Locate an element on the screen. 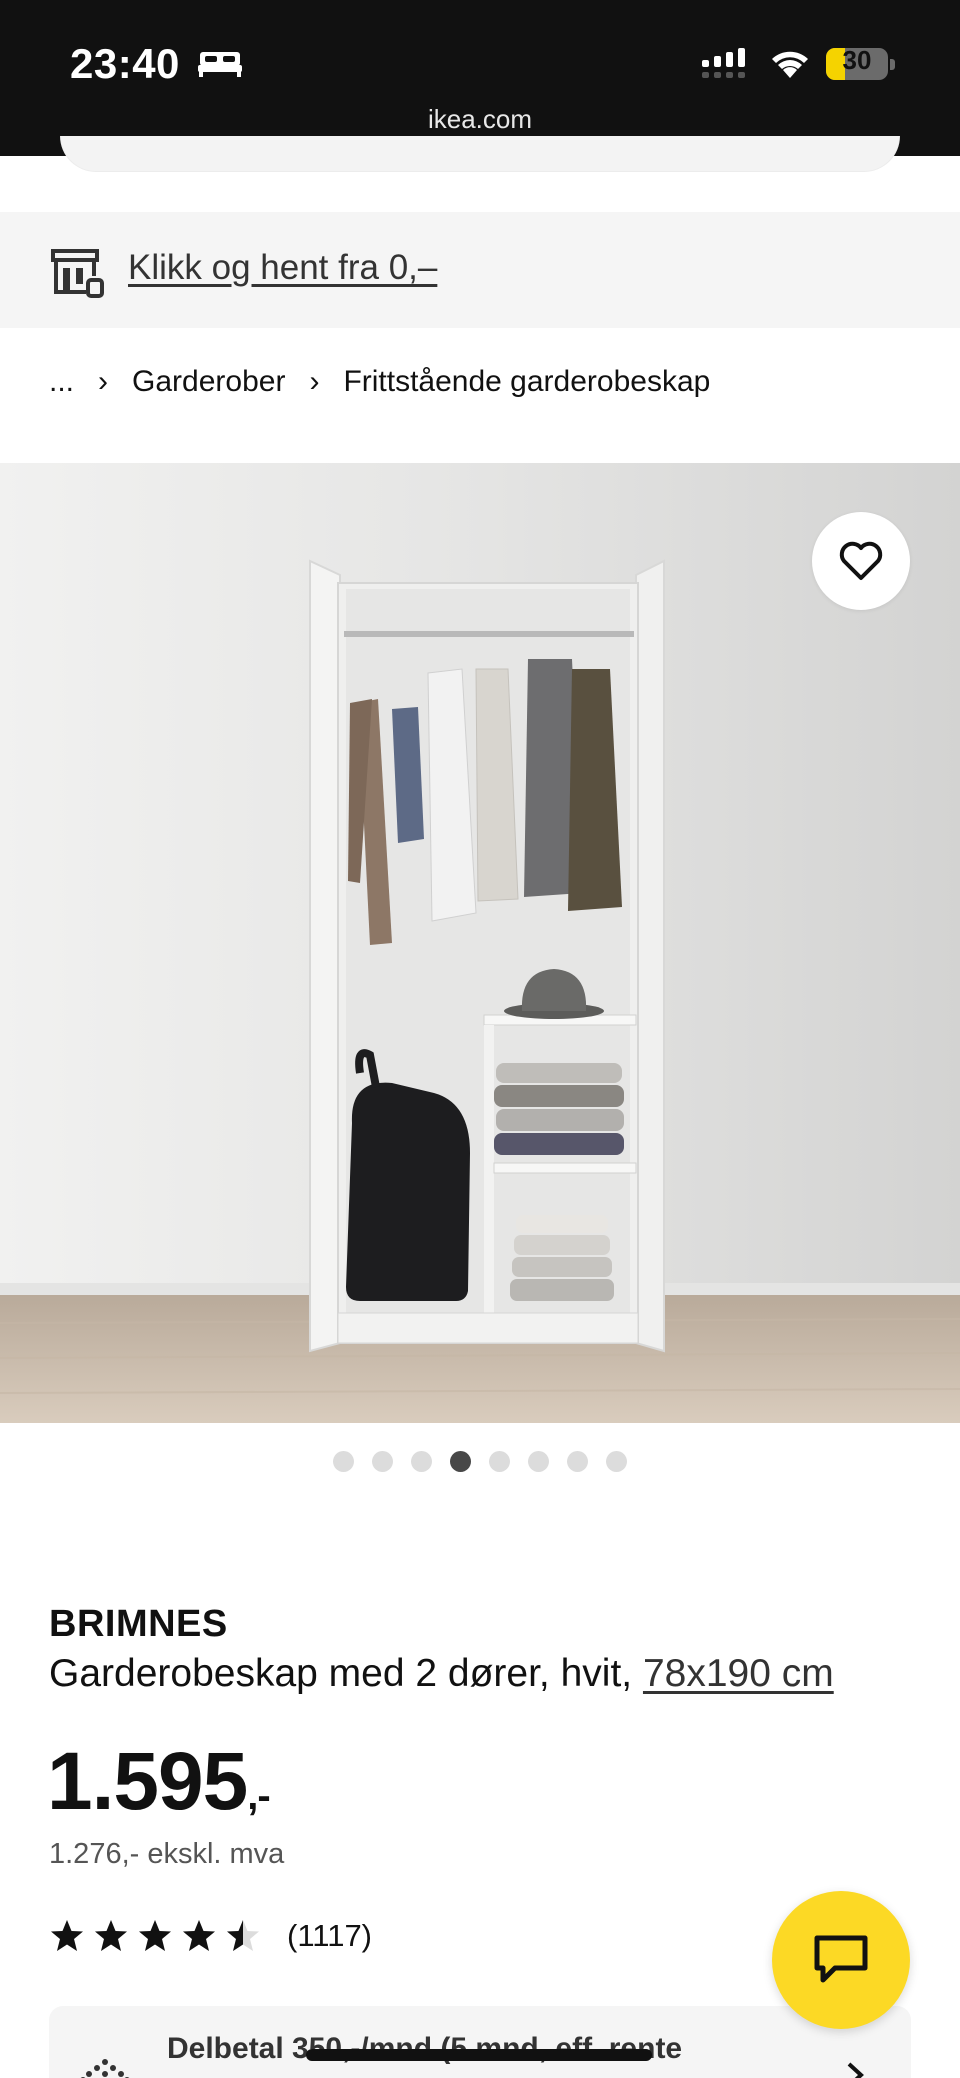  product-brand: BRIMNES is located at coordinates (138, 1624).